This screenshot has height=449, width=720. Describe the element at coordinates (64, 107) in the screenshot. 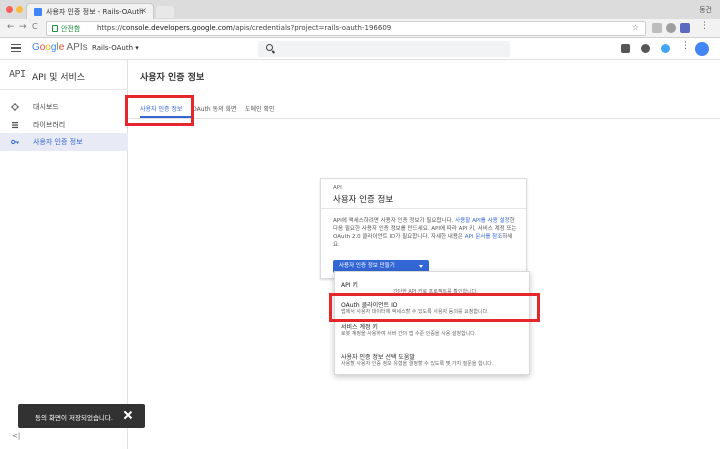

I see `sidebar-item-dashboard: 대시보드` at that location.